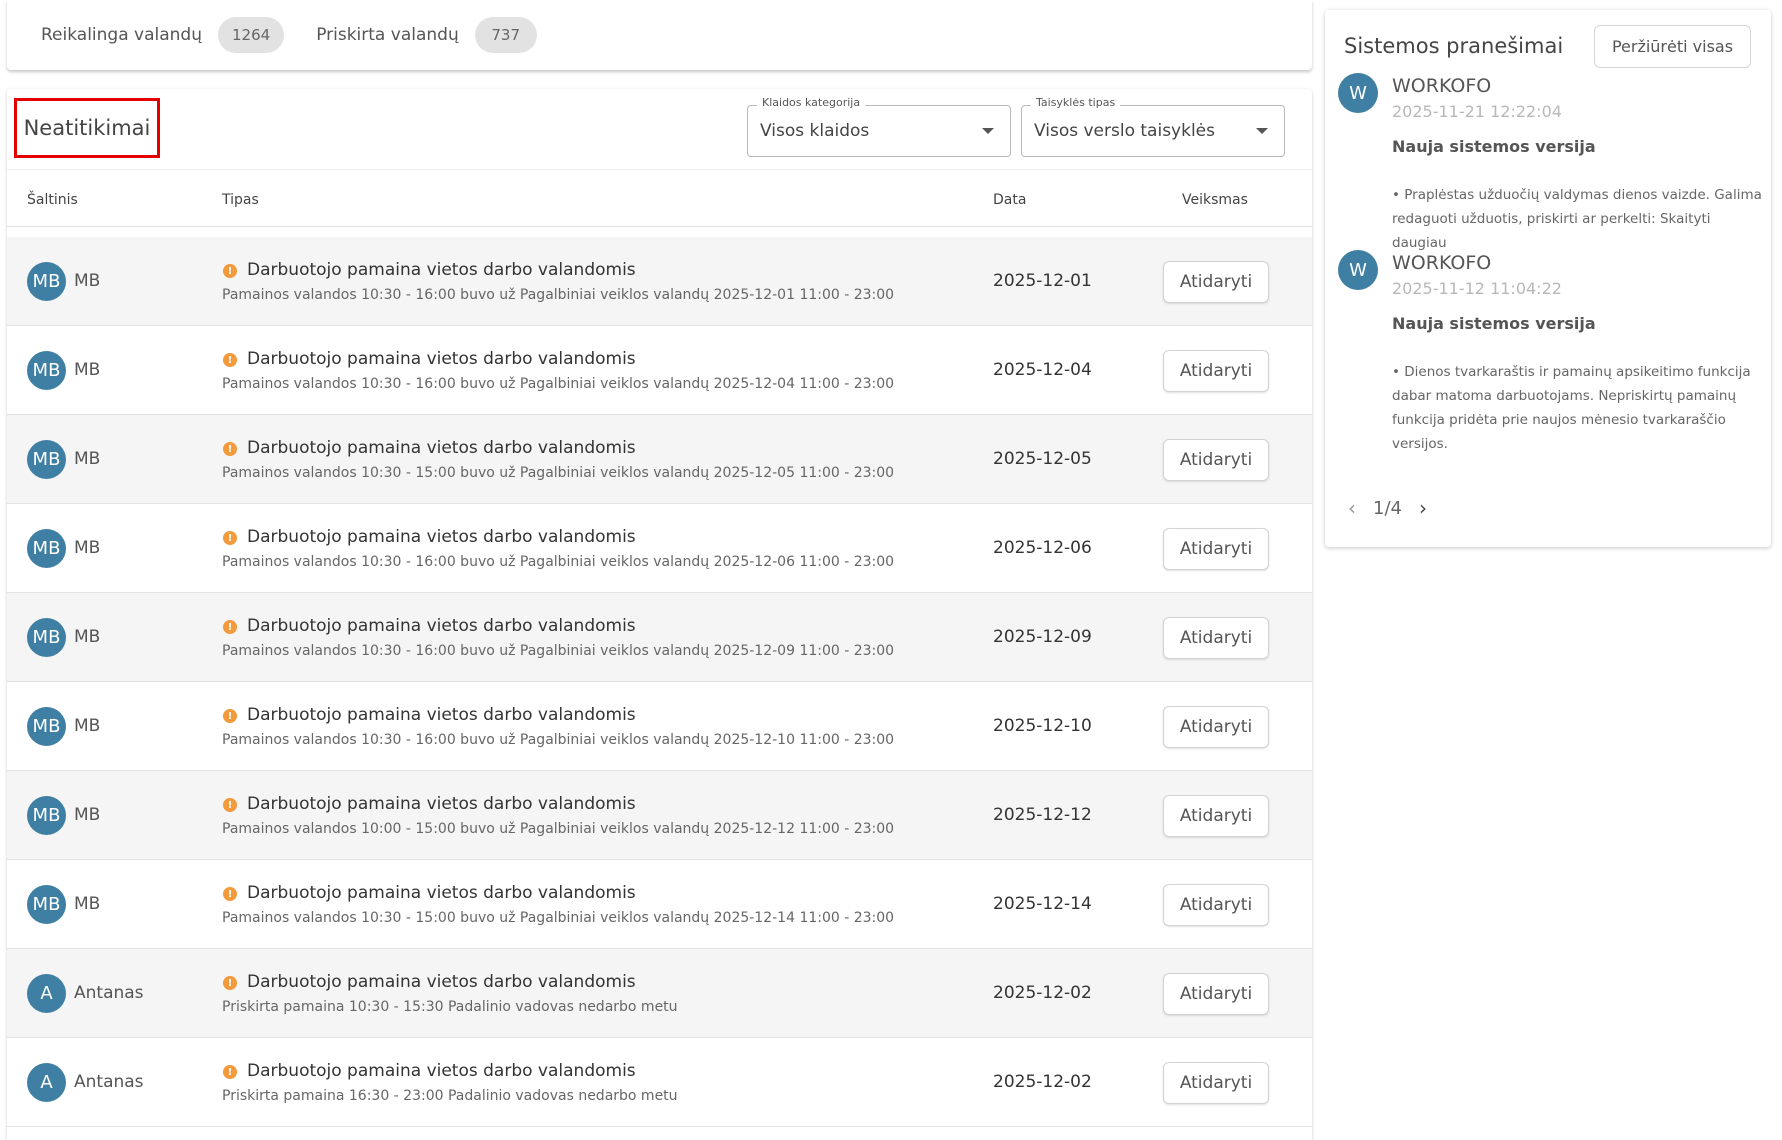  I want to click on required-hours-label: Reikalinga valandų, so click(121, 35).